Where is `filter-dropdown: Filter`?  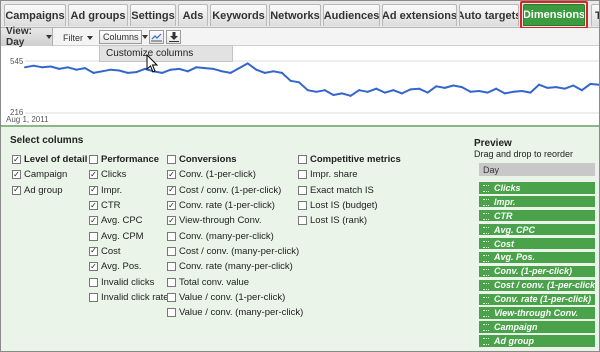 filter-dropdown: Filter is located at coordinates (78, 37).